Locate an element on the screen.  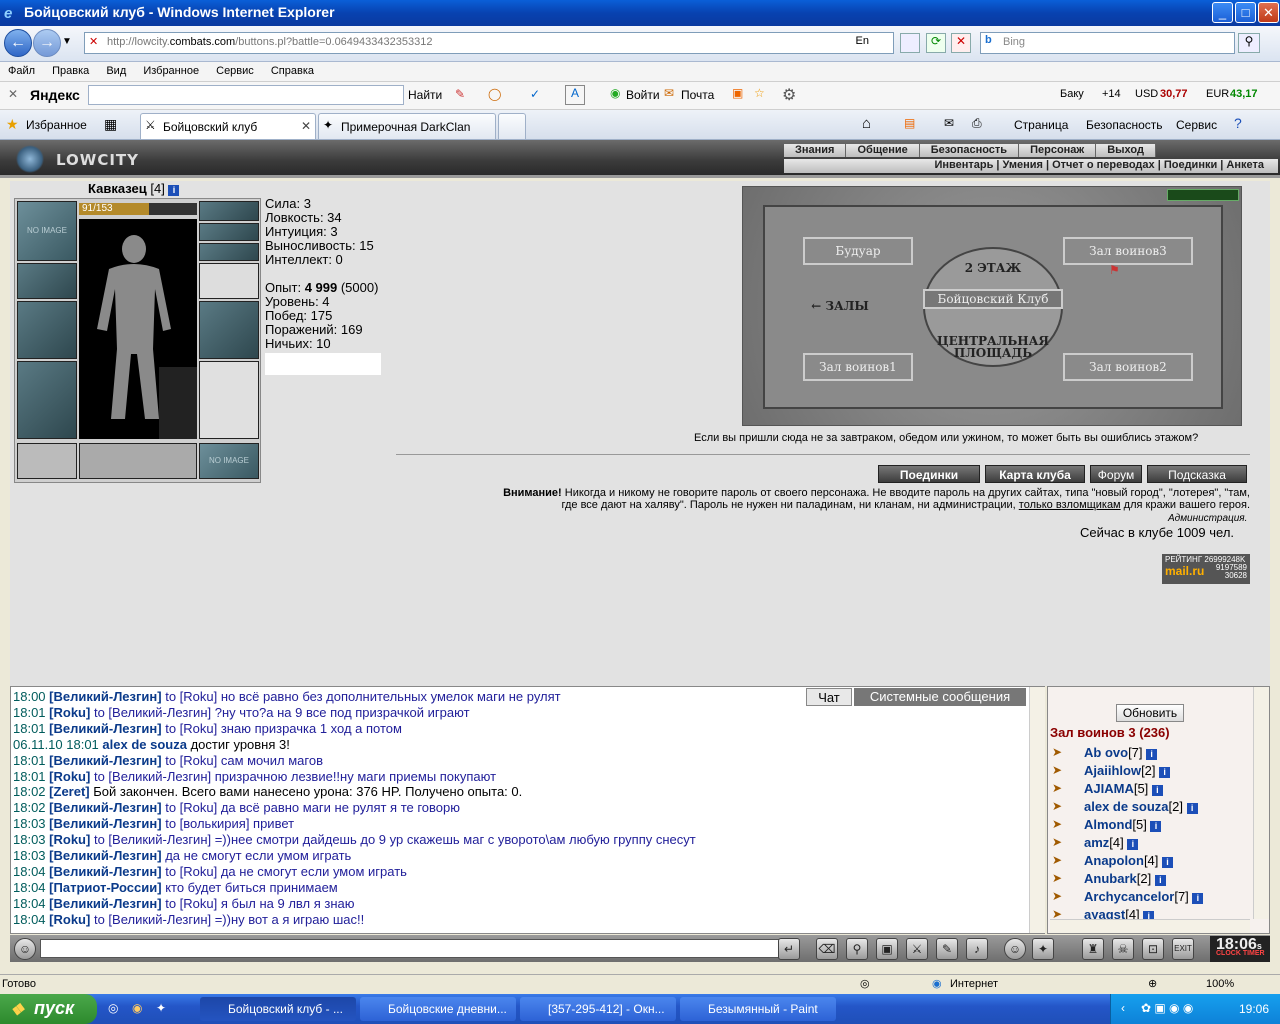
tab-darkclan: ✦ Примерочная DarkClan is located at coordinates (407, 126).